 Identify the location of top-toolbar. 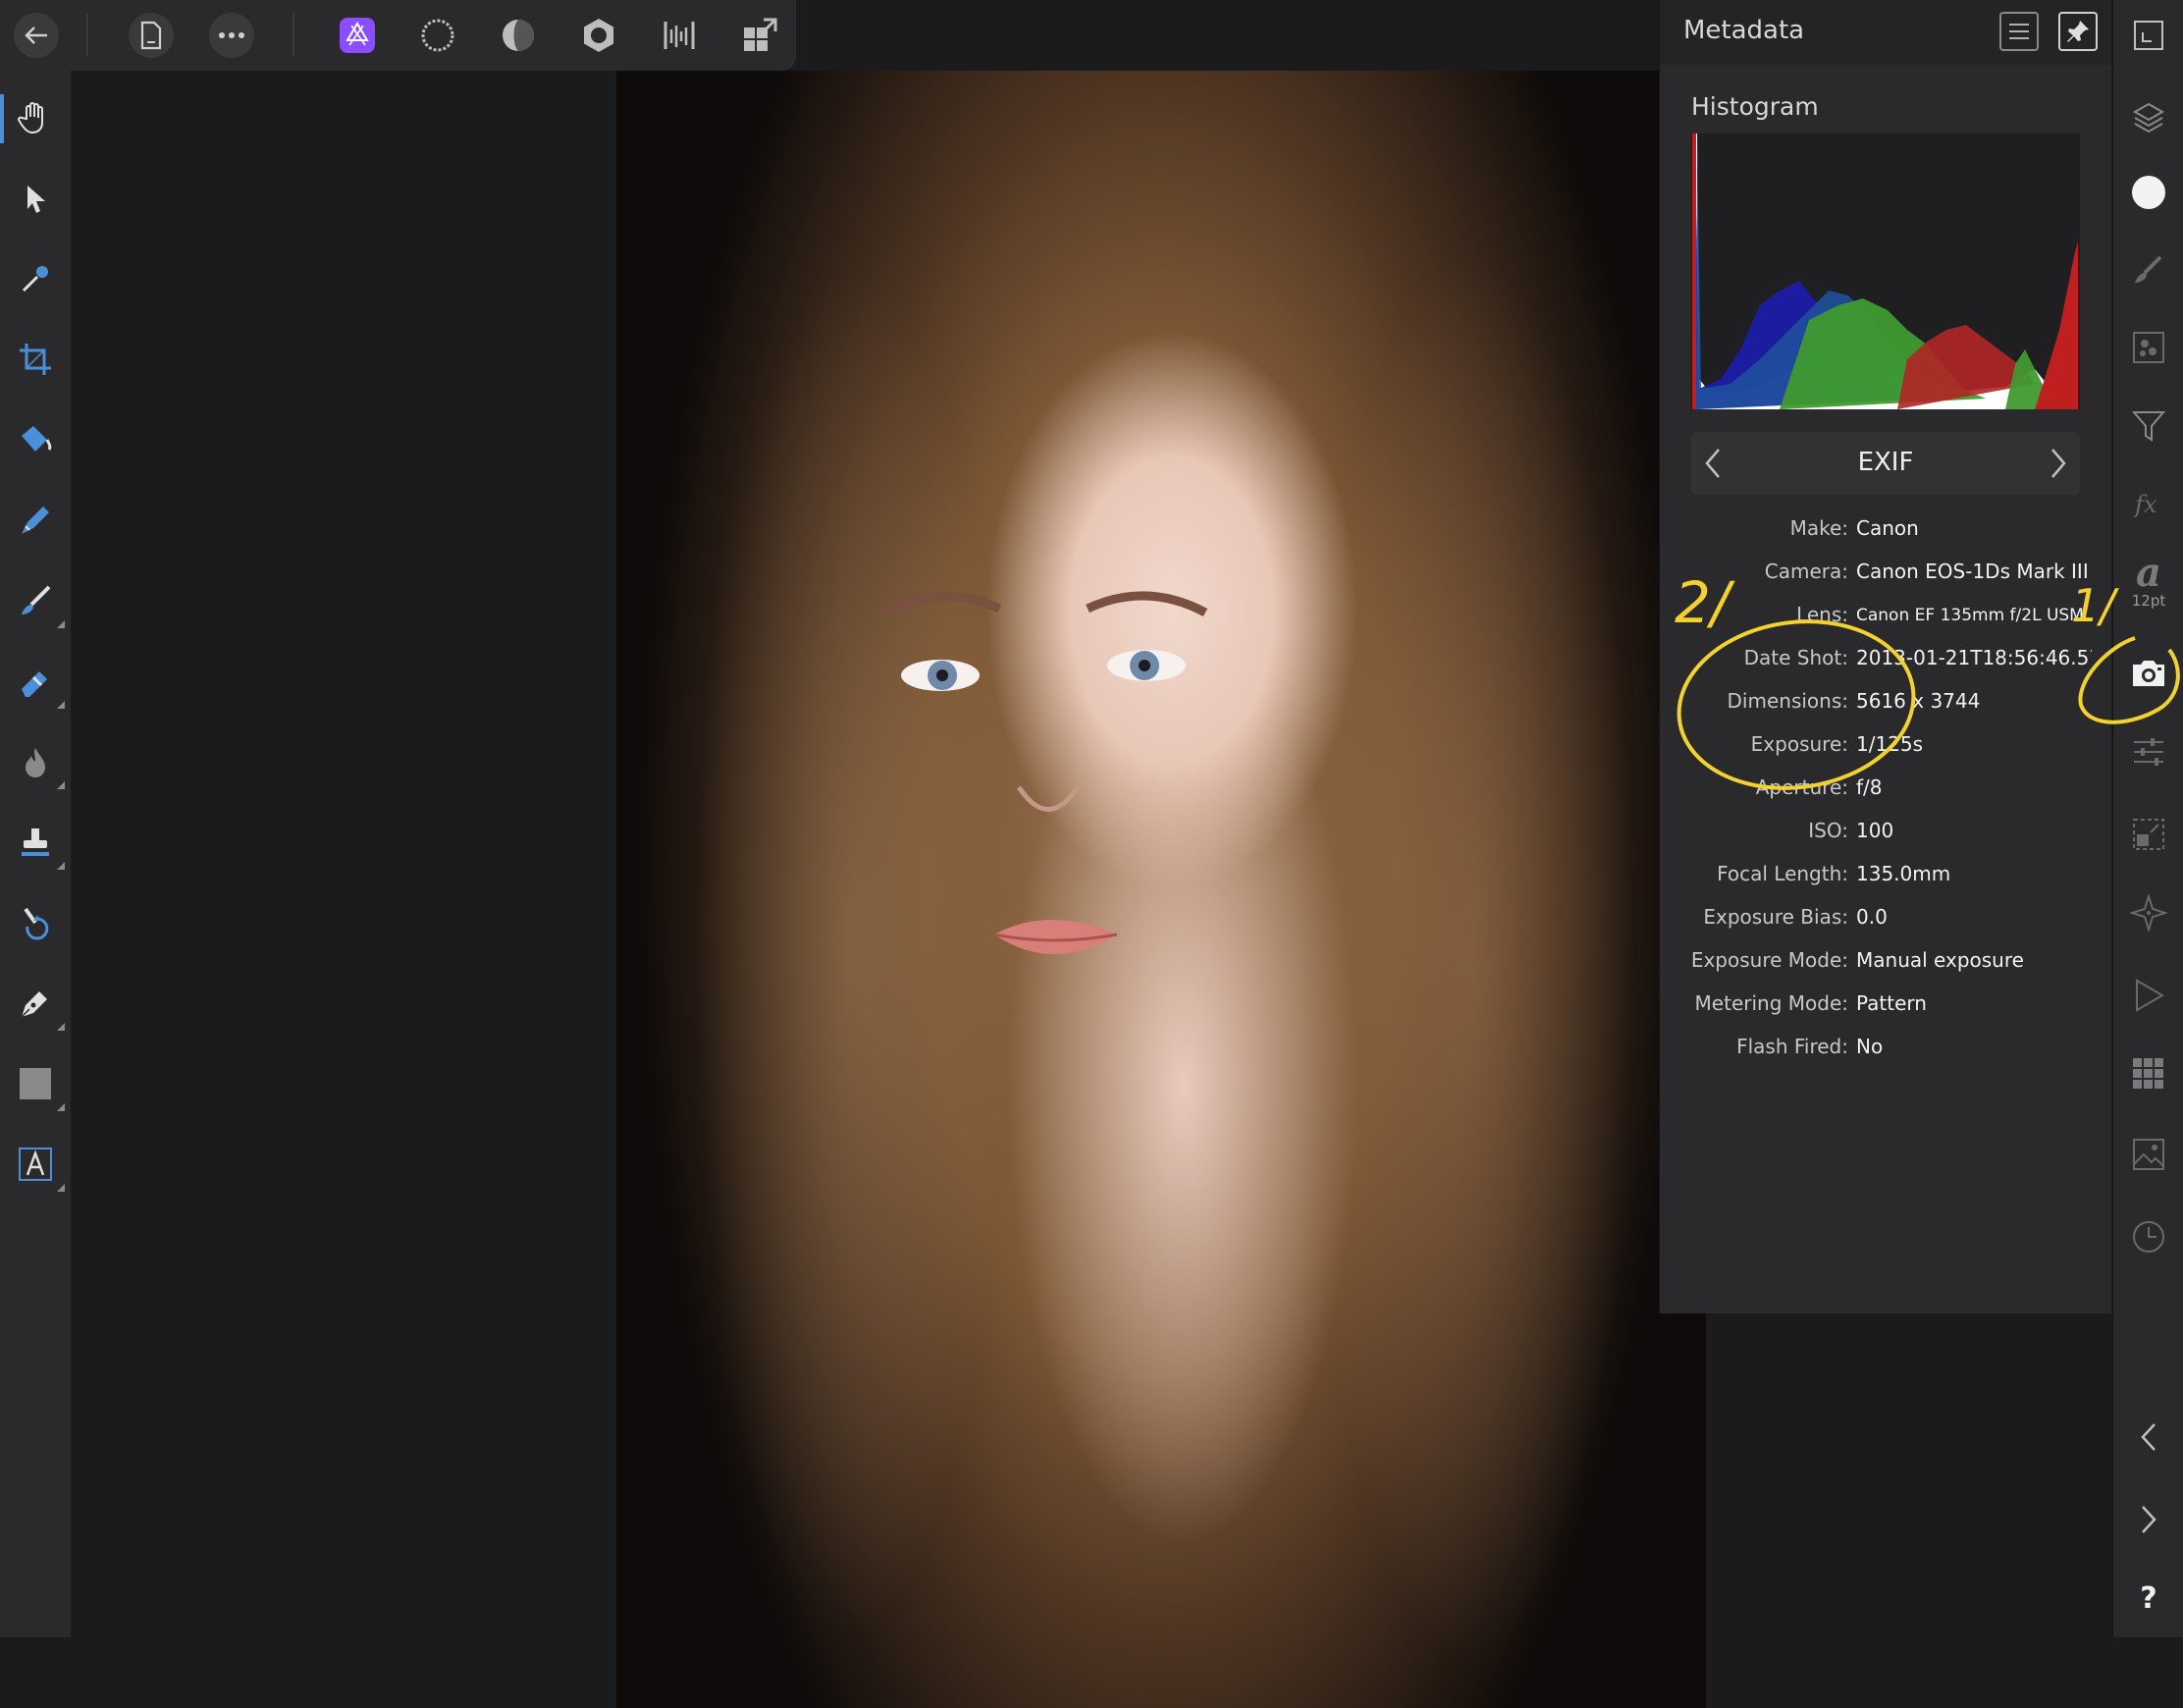
(398, 35).